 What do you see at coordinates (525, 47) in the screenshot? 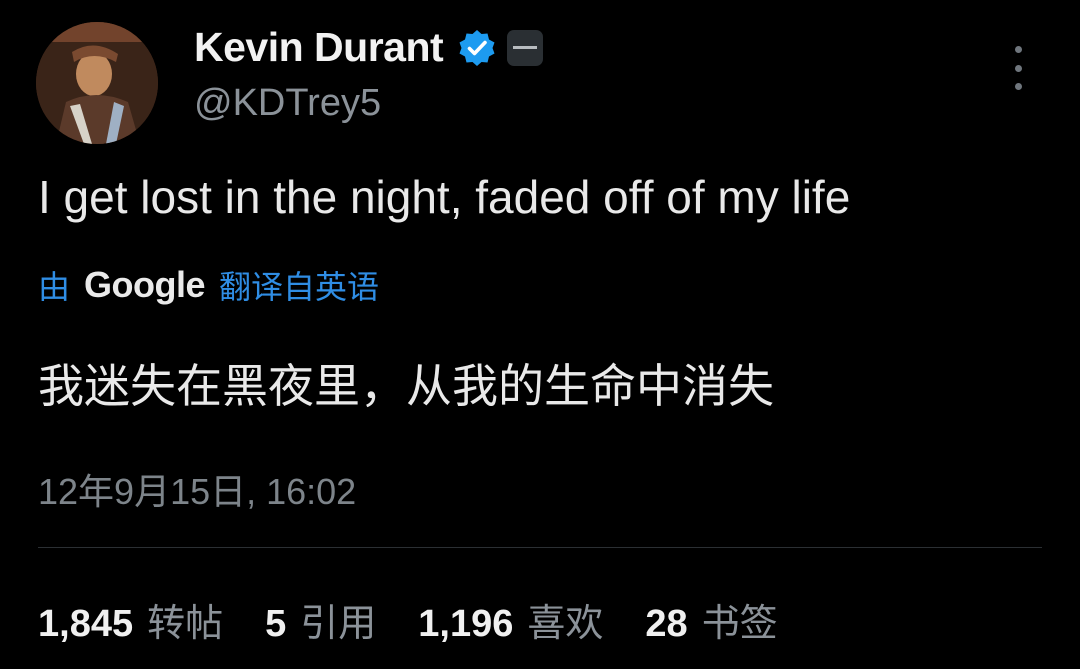
I see `affiliate-badge-icon` at bounding box center [525, 47].